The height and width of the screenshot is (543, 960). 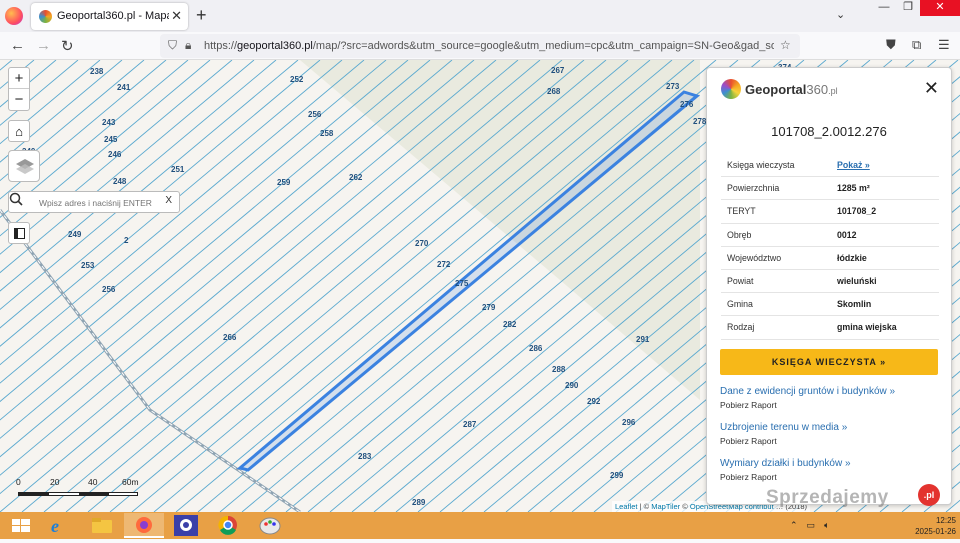 What do you see at coordinates (891, 45) in the screenshot?
I see `pocket-icon: ⛊` at bounding box center [891, 45].